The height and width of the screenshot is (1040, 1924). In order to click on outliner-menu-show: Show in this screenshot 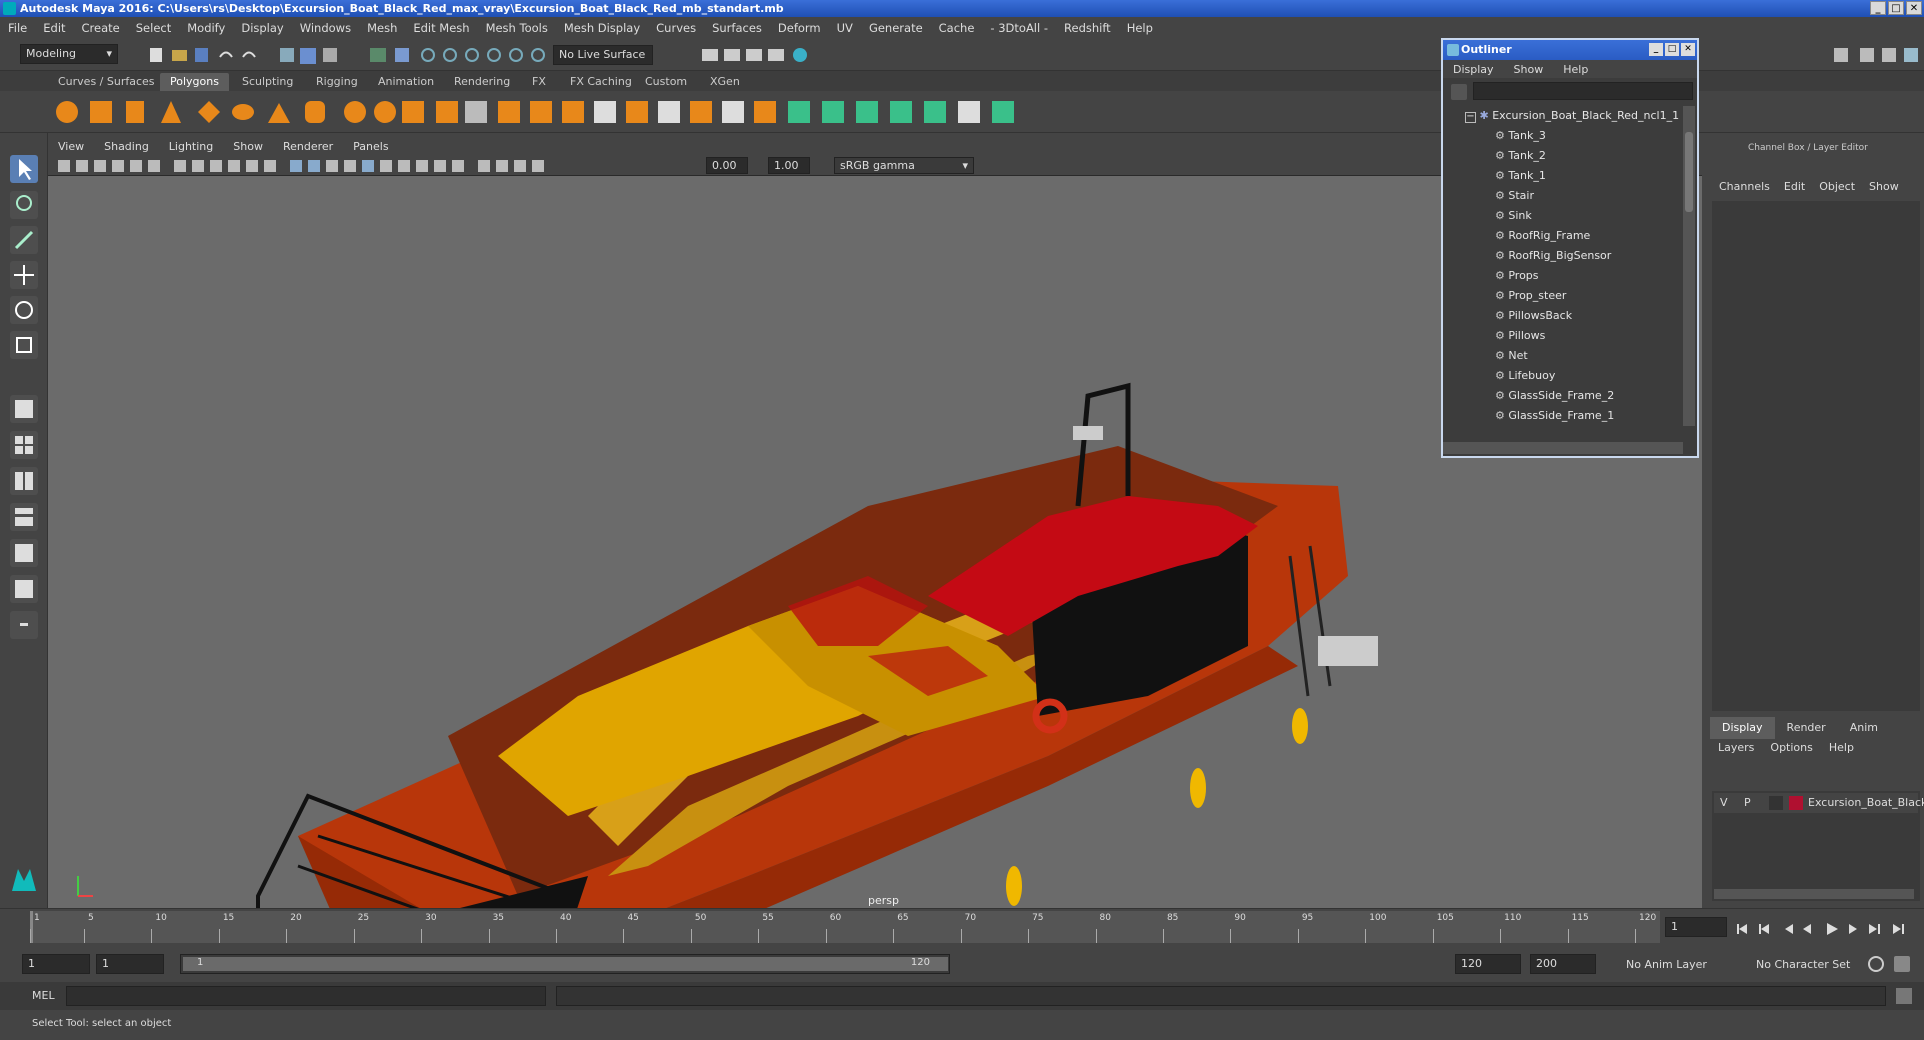, I will do `click(1529, 69)`.